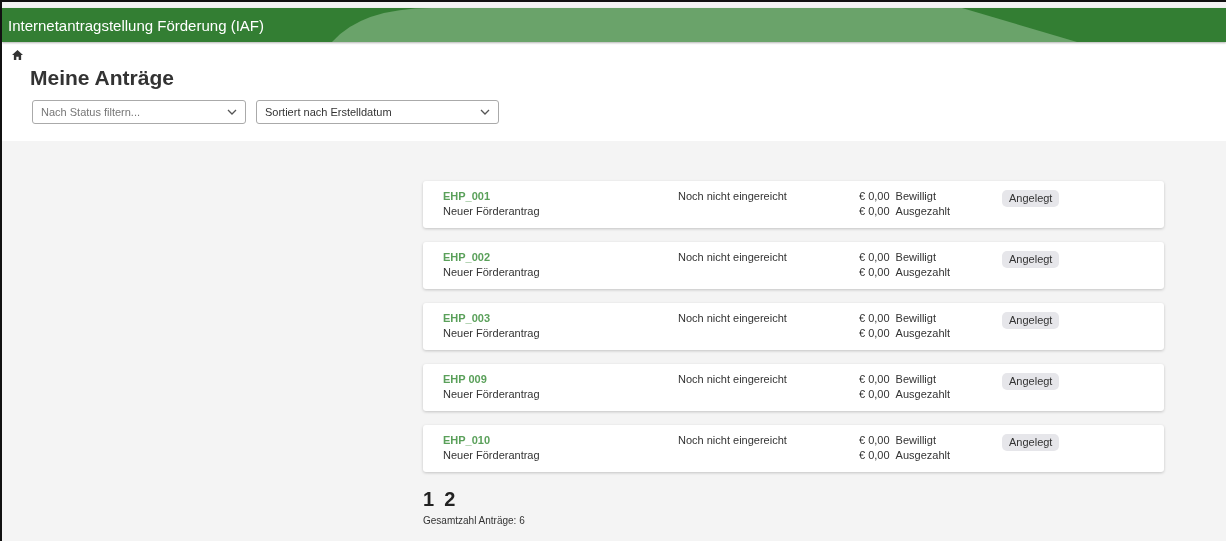  Describe the element at coordinates (474, 520) in the screenshot. I see `total-count: Gesamtzahl Anträge: 6` at that location.